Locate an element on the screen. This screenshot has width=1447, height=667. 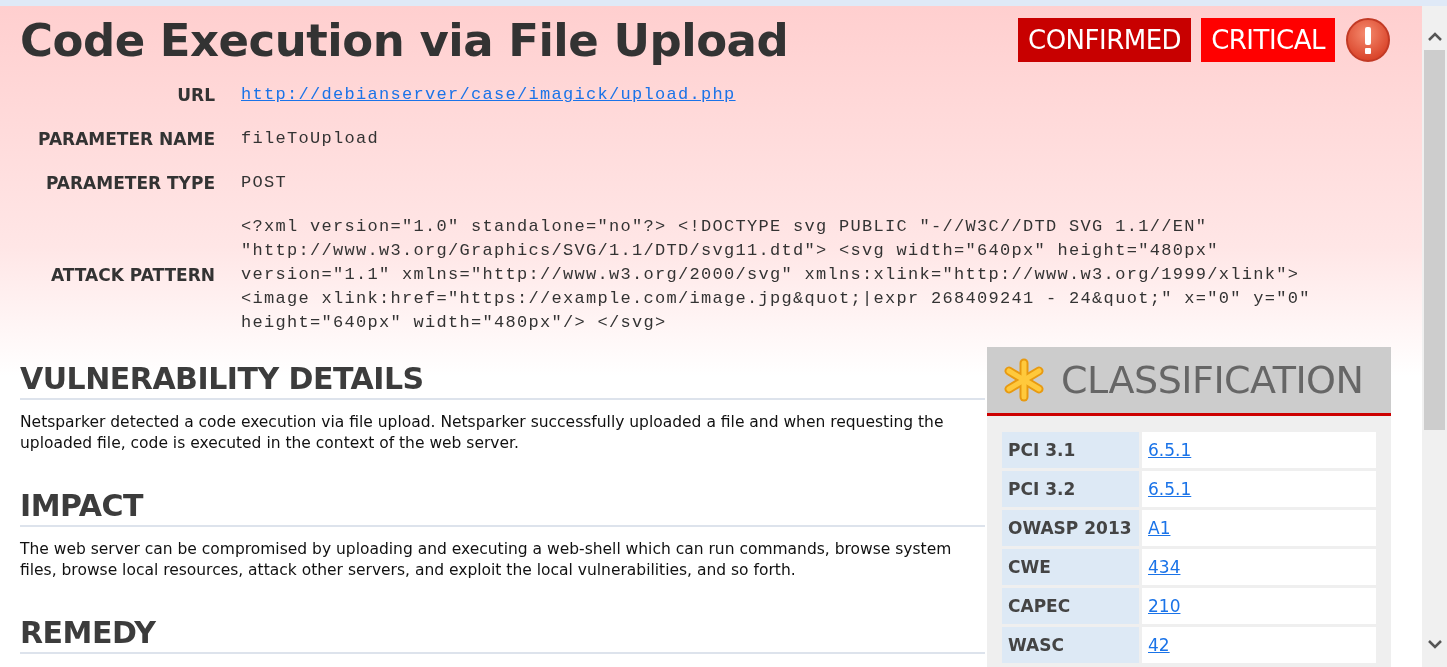
url-link: http://debianserver/case/imagick/upload.php is located at coordinates (488, 94).